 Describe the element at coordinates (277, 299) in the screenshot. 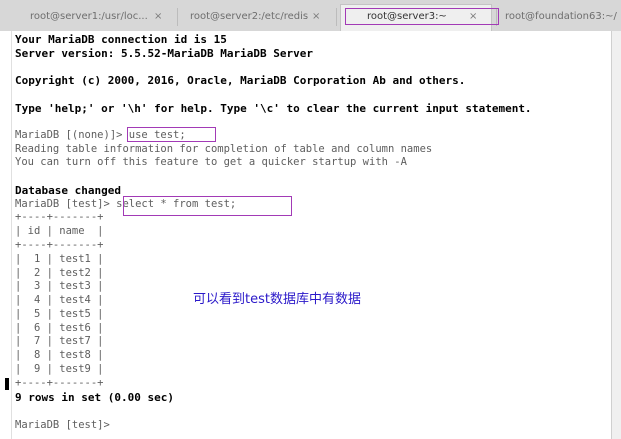

I see `annotation-text: 可以看到test数据库中有数据` at that location.